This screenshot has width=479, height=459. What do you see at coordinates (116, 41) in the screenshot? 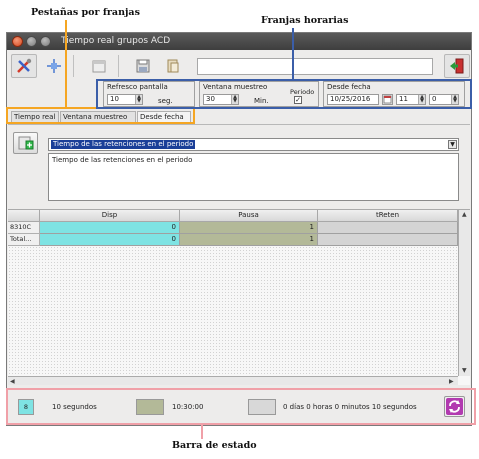
I see `window-title: Tiempo real grupos ACD` at bounding box center [116, 41].